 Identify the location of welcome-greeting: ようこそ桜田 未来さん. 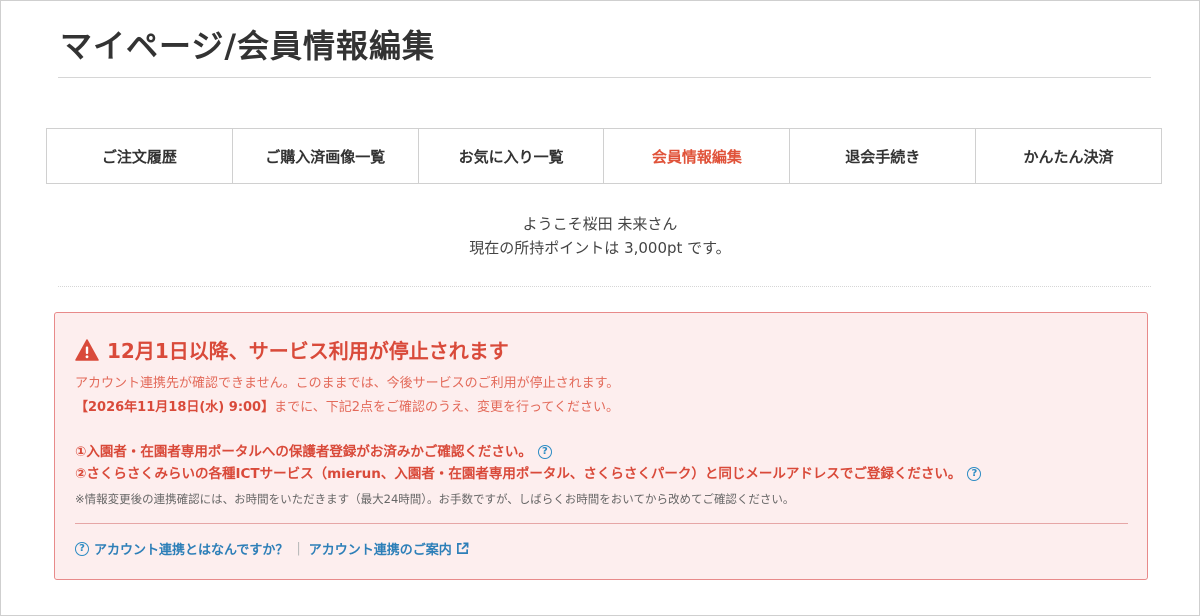
(600, 224).